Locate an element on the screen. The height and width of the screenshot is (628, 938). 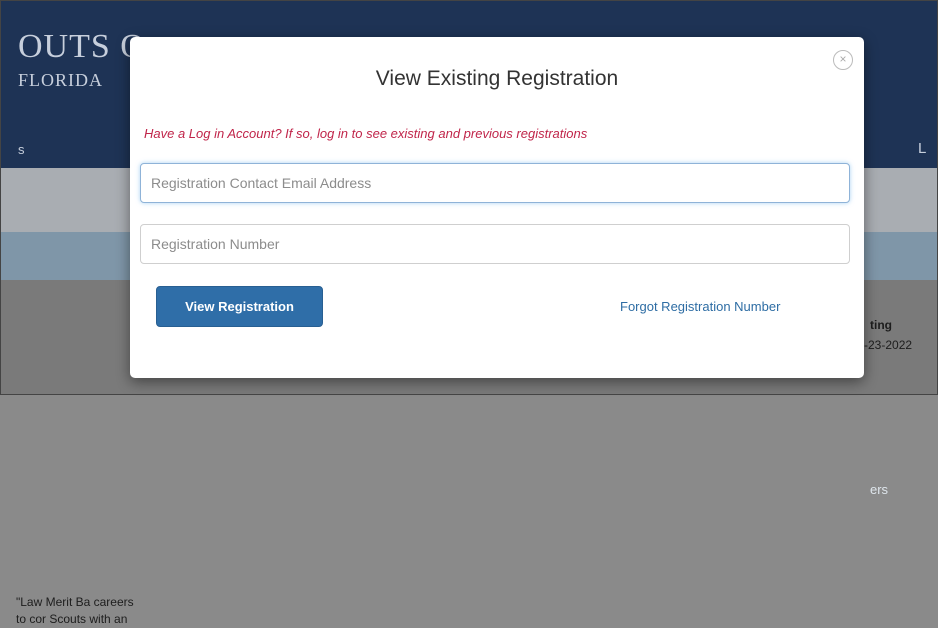
close-icon: × is located at coordinates (843, 60).